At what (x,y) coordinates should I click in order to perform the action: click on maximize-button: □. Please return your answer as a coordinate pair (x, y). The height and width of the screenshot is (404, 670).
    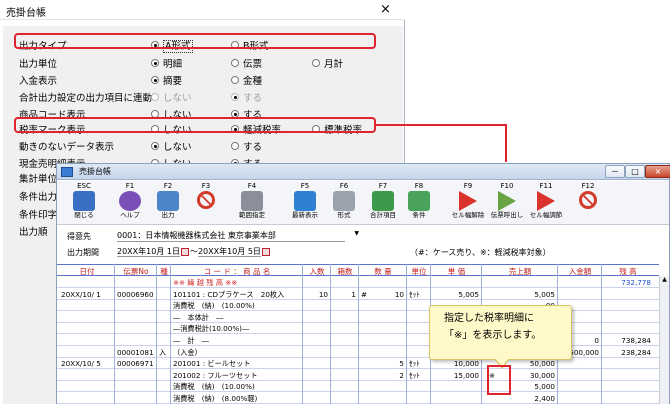
    Looking at the image, I should click on (635, 171).